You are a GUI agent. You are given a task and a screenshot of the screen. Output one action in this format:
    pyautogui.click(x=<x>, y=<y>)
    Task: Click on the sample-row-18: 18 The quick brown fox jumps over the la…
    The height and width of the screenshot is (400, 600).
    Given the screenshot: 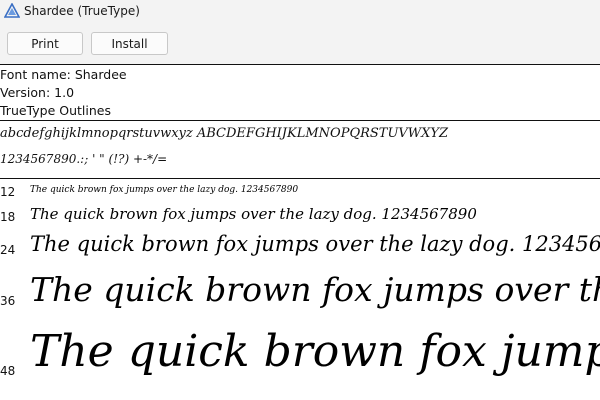 What is the action you would take?
    pyautogui.click(x=300, y=217)
    